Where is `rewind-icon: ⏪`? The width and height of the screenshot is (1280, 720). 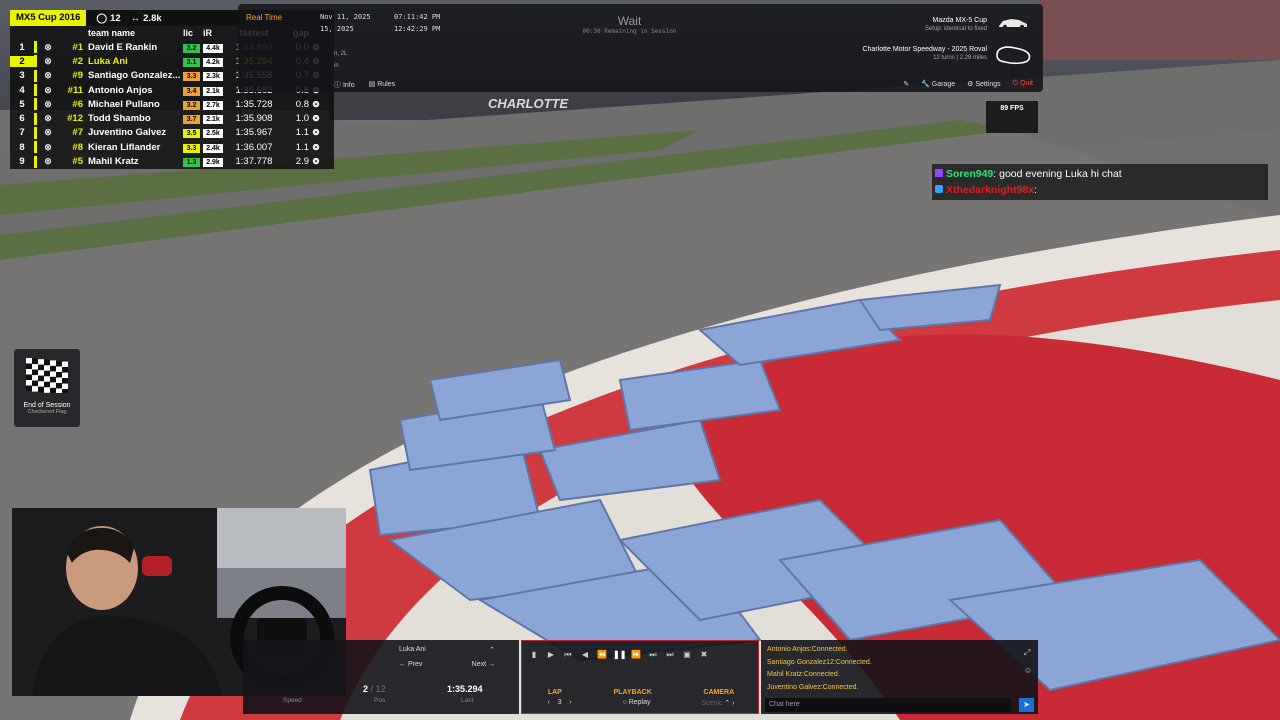 rewind-icon: ⏪ is located at coordinates (602, 655).